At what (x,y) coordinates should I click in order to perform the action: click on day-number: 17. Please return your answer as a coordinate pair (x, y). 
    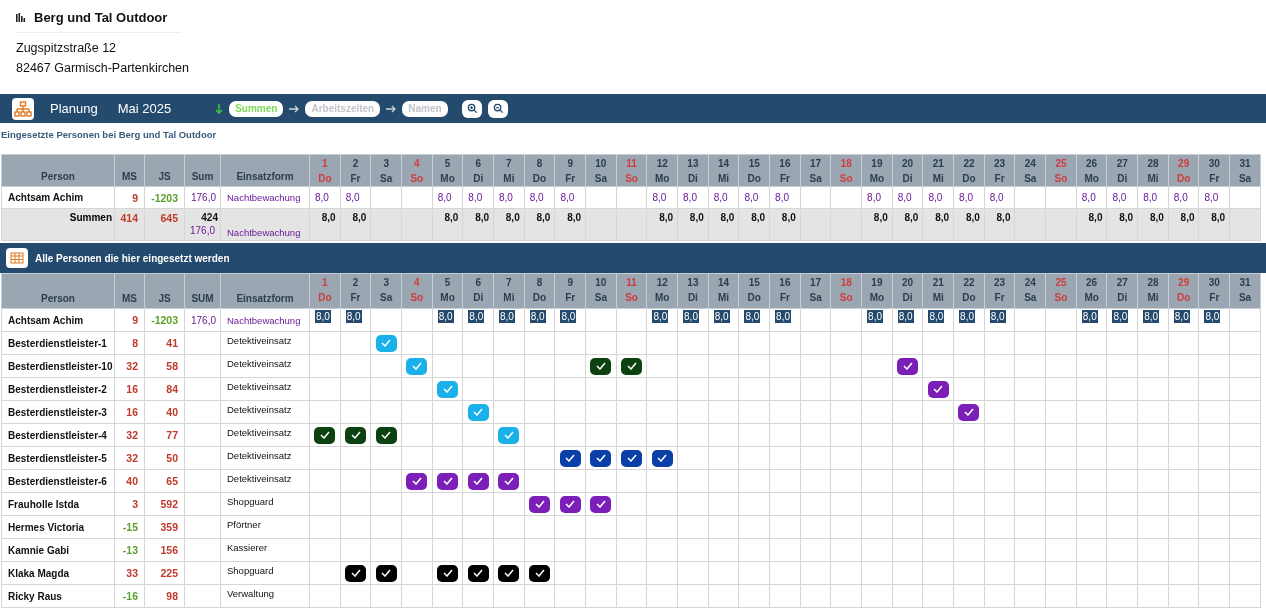
    Looking at the image, I should click on (816, 283).